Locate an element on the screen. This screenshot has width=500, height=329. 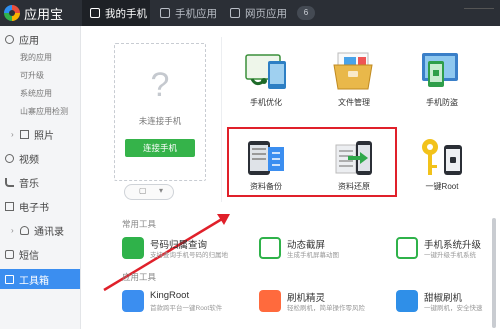
tool-name: KingRoot is located at coordinates (170, 295).